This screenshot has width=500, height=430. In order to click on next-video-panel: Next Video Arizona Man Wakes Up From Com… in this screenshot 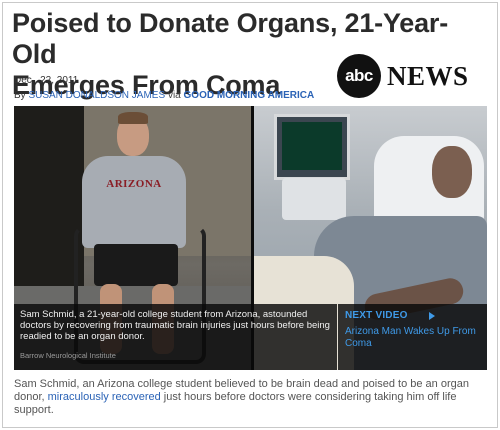, I will do `click(412, 337)`.